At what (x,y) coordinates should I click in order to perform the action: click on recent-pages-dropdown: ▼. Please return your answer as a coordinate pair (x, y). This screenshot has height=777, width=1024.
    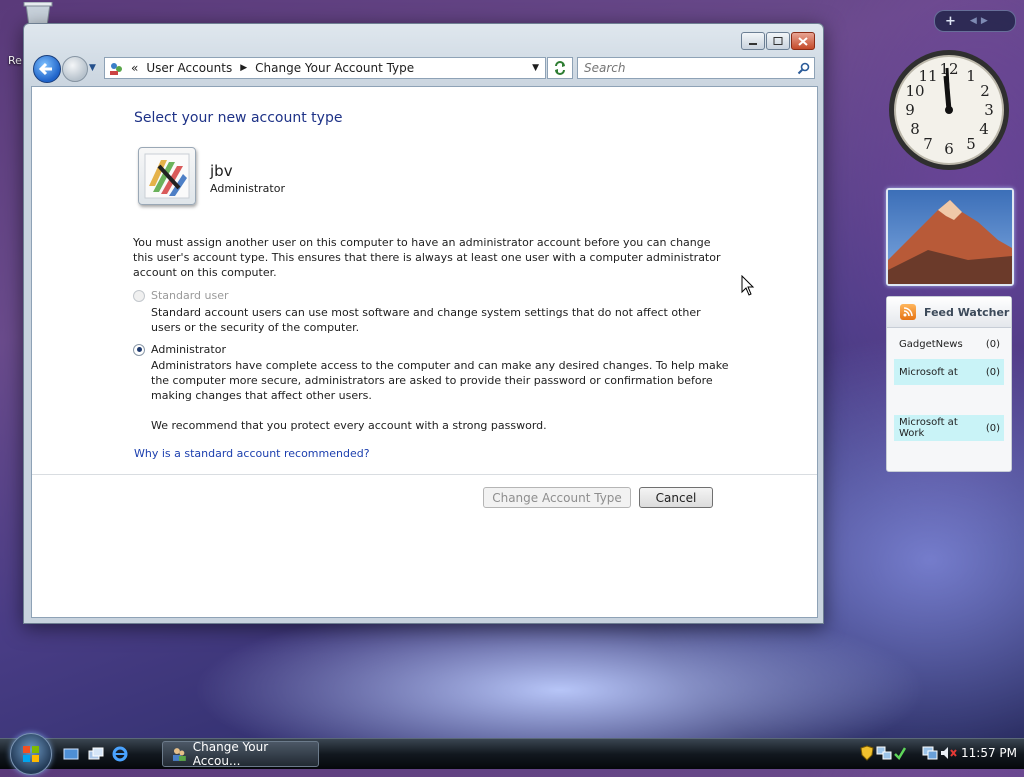
    Looking at the image, I should click on (92, 68).